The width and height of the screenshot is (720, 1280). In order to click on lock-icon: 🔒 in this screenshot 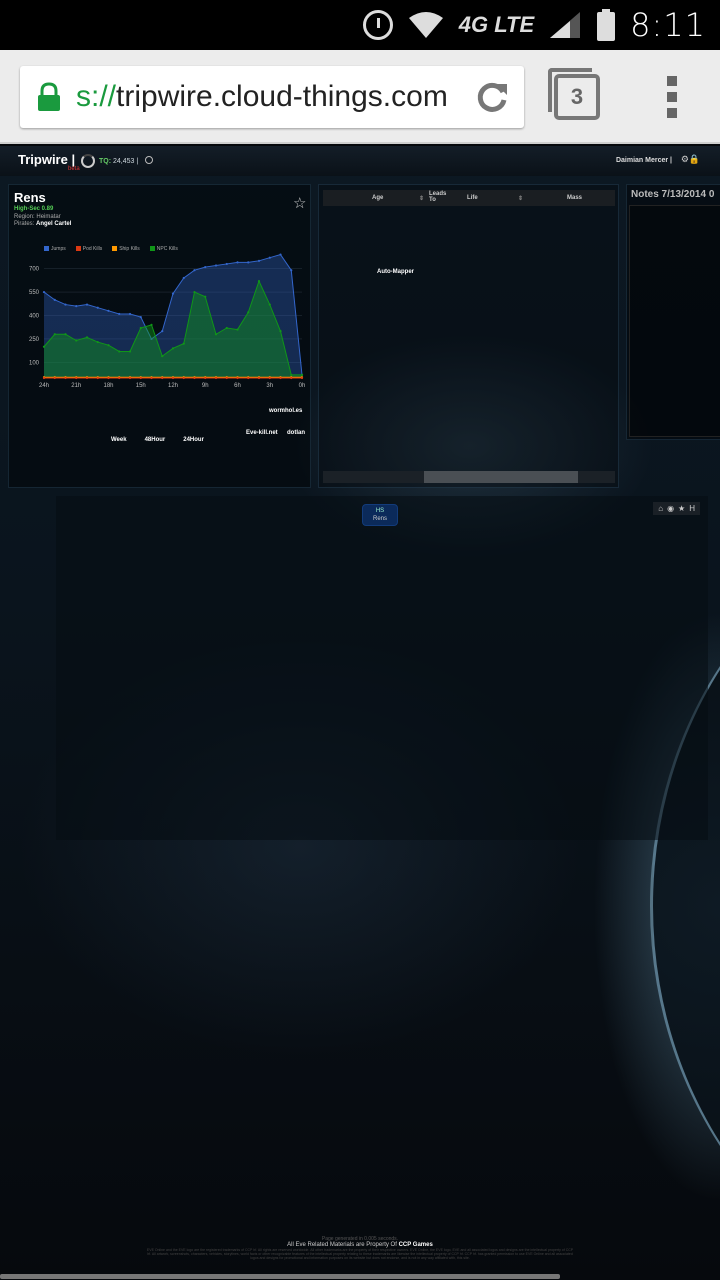, I will do `click(694, 159)`.